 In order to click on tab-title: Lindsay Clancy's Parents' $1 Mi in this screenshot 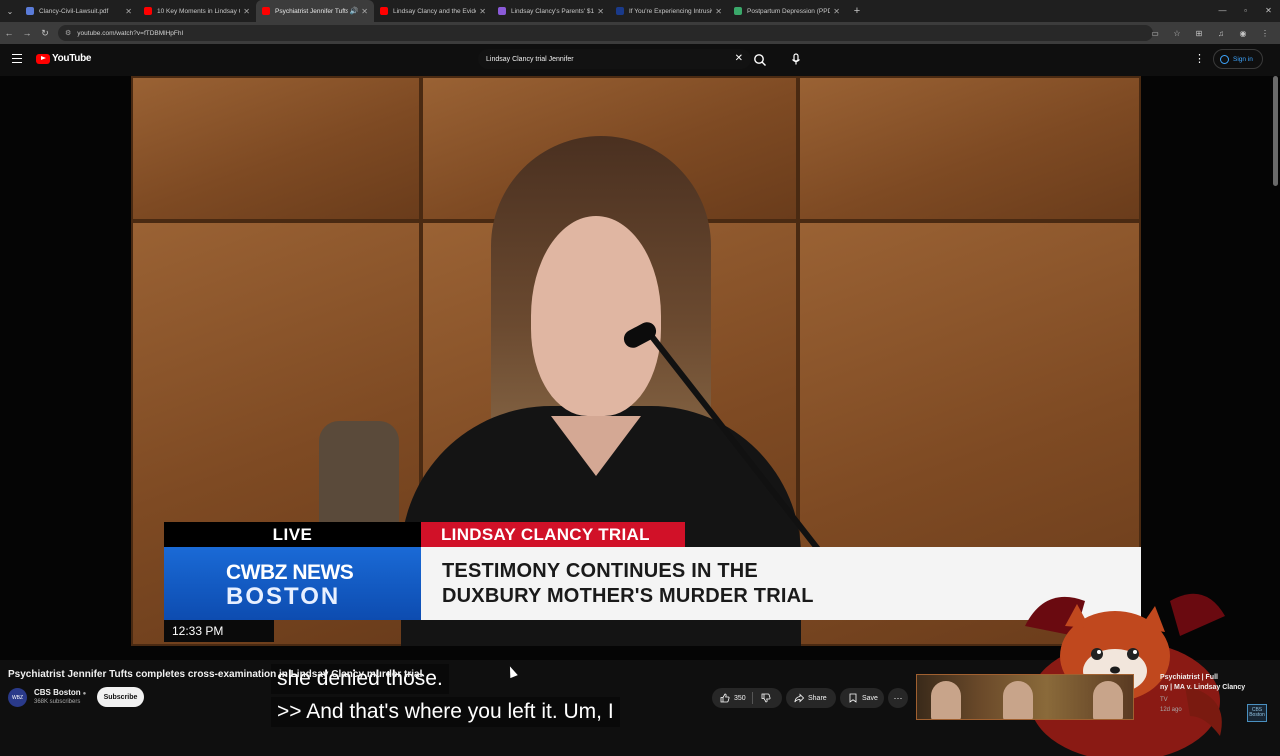, I will do `click(553, 11)`.